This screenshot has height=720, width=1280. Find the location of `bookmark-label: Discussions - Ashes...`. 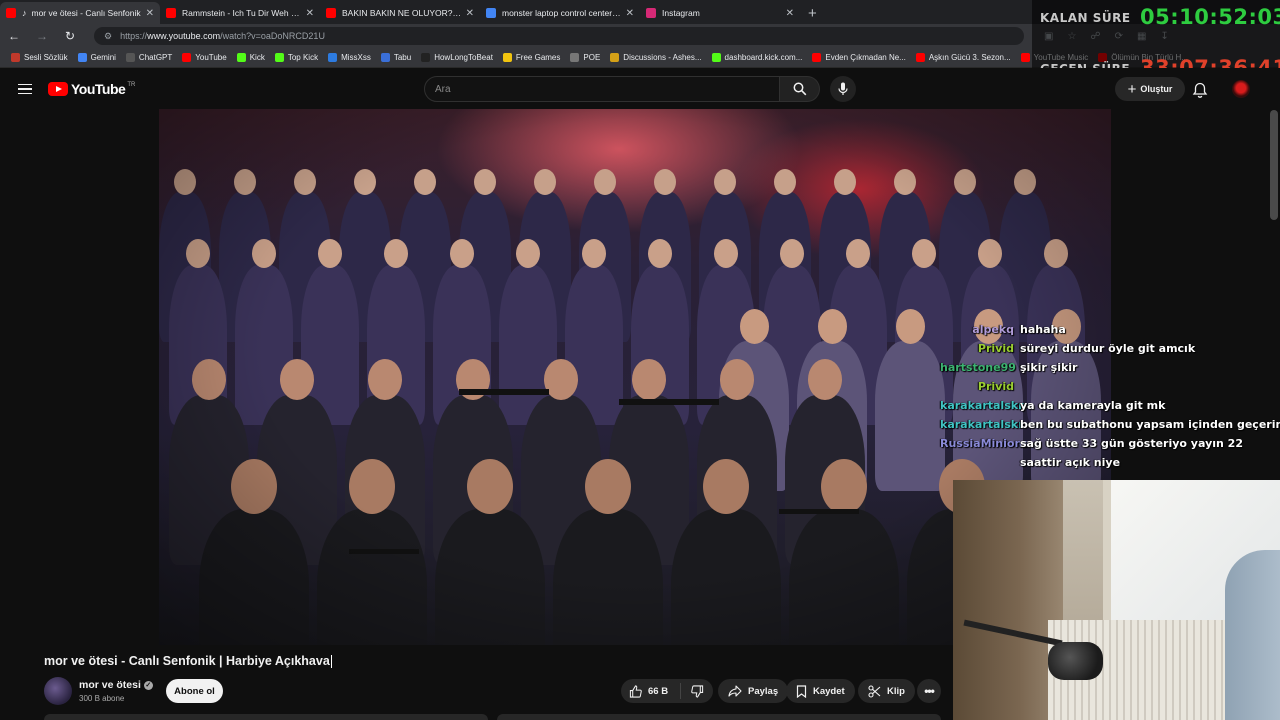

bookmark-label: Discussions - Ashes... is located at coordinates (662, 57).